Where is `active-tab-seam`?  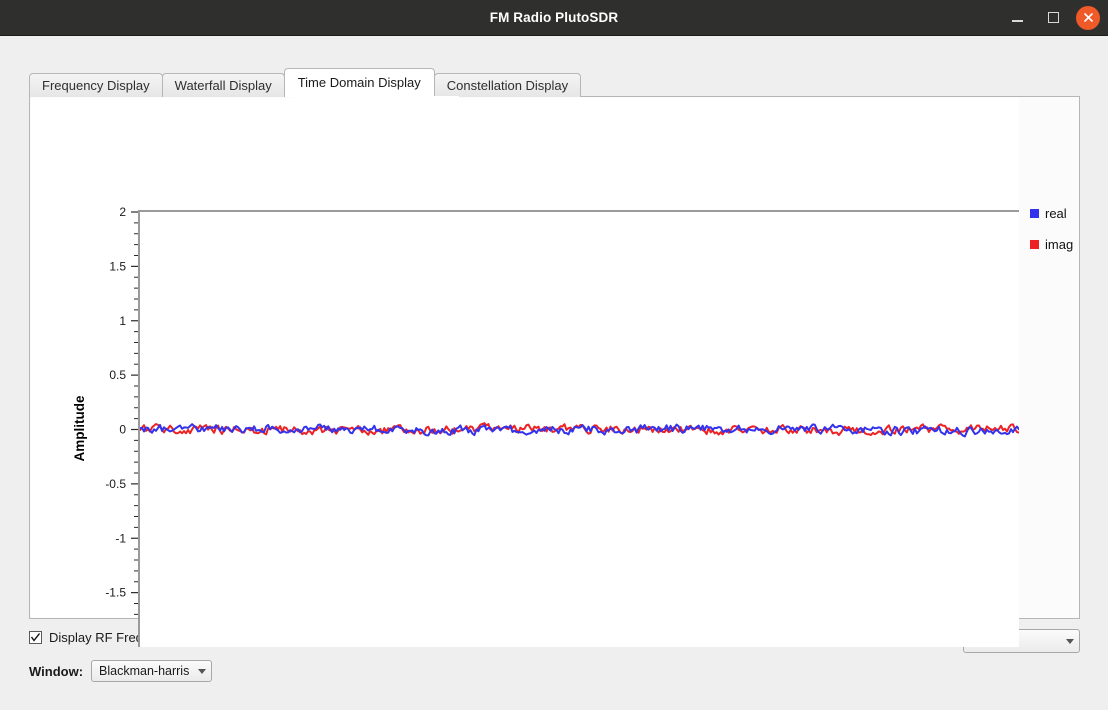 active-tab-seam is located at coordinates (376, 97).